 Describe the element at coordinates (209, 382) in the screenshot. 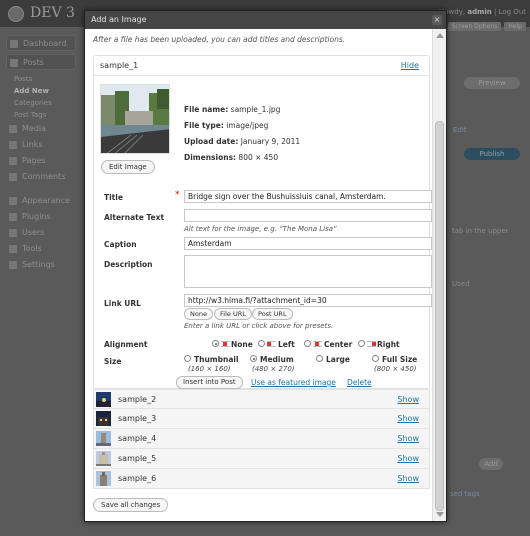

I see `insert-into-post-button: Insert into Post` at that location.